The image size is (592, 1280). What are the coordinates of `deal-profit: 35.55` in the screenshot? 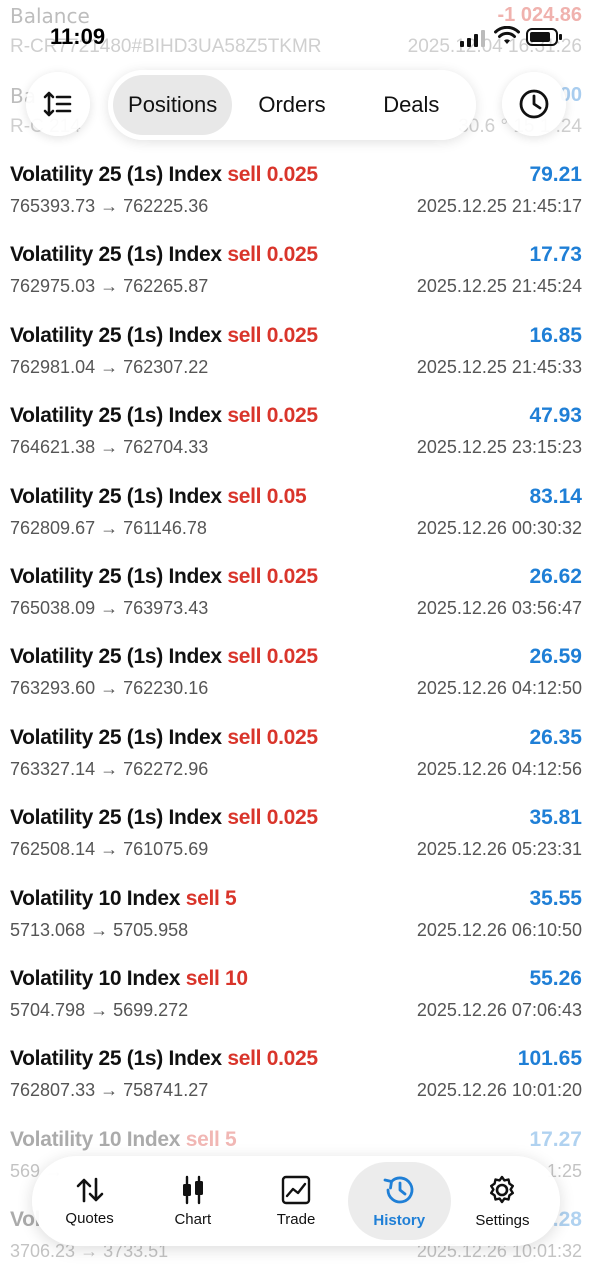 It's located at (555, 898).